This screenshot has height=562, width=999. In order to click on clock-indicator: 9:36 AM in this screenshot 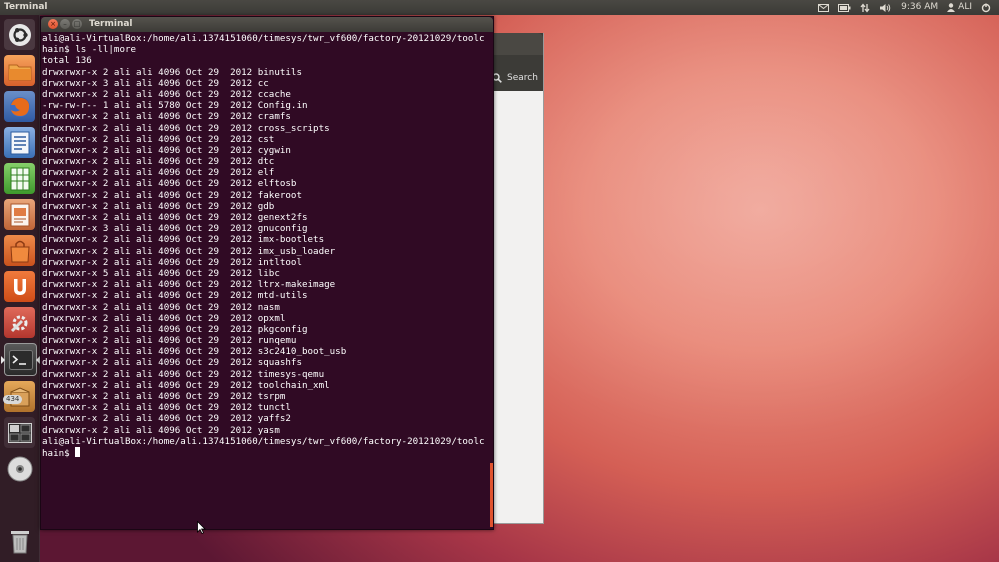, I will do `click(919, 7)`.